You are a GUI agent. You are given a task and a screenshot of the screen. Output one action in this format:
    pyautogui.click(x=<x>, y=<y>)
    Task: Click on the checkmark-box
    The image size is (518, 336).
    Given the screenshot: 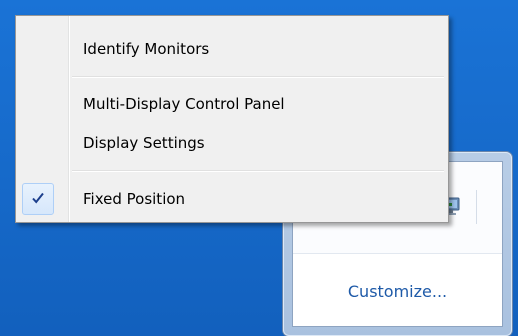 What is the action you would take?
    pyautogui.click(x=38, y=199)
    